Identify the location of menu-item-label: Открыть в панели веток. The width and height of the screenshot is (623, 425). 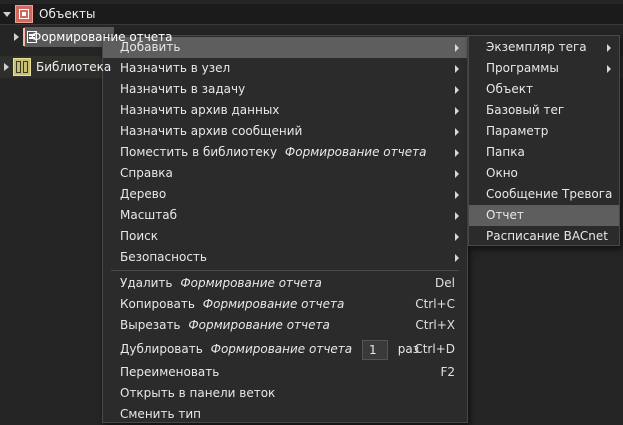
(198, 393).